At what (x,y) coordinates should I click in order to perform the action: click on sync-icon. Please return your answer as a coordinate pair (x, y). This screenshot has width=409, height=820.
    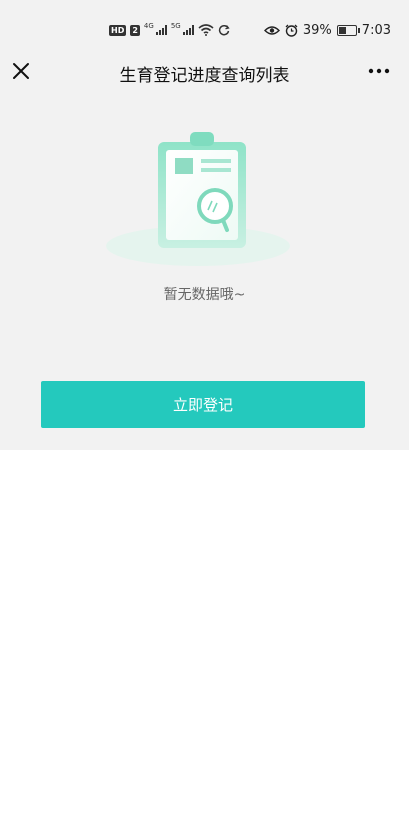
    Looking at the image, I should click on (224, 30).